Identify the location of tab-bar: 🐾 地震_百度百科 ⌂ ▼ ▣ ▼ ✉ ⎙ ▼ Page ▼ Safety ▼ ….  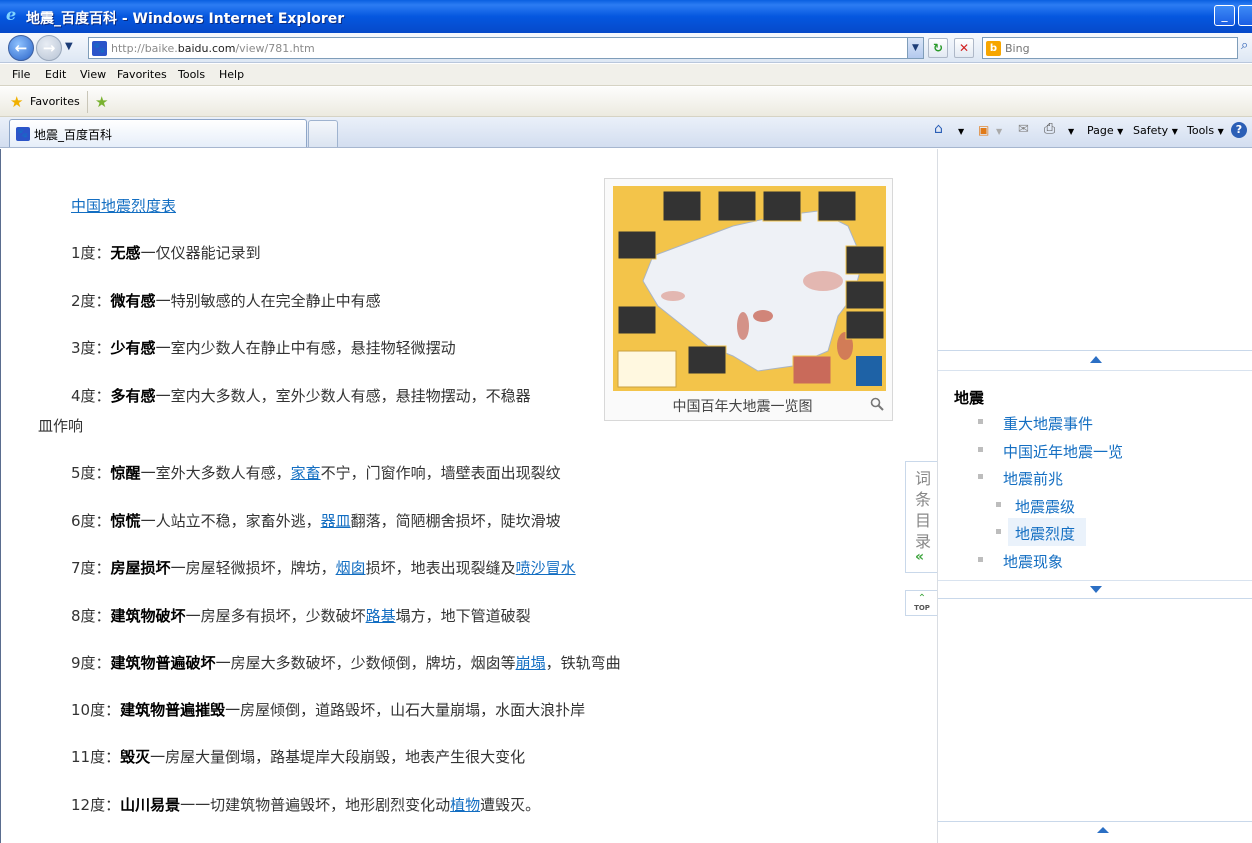
(626, 132).